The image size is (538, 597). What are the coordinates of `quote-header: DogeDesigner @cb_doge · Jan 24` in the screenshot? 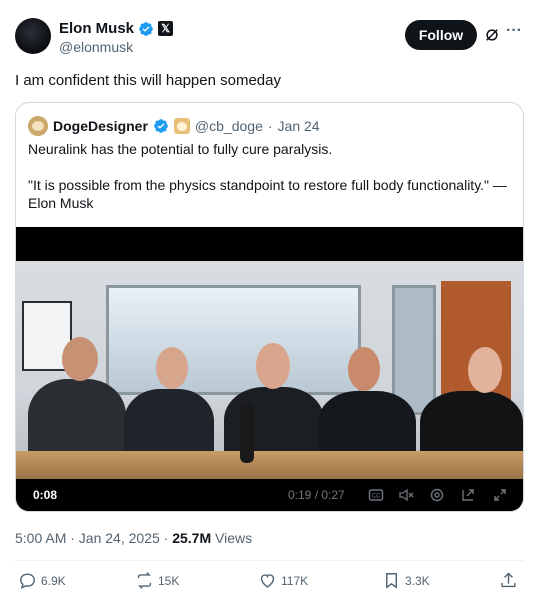 It's located at (174, 126).